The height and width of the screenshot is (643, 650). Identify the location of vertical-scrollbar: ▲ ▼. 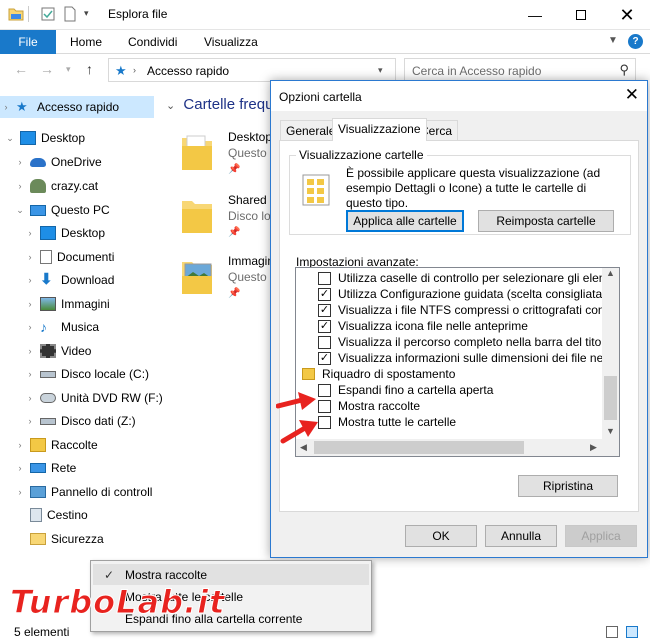
(610, 354).